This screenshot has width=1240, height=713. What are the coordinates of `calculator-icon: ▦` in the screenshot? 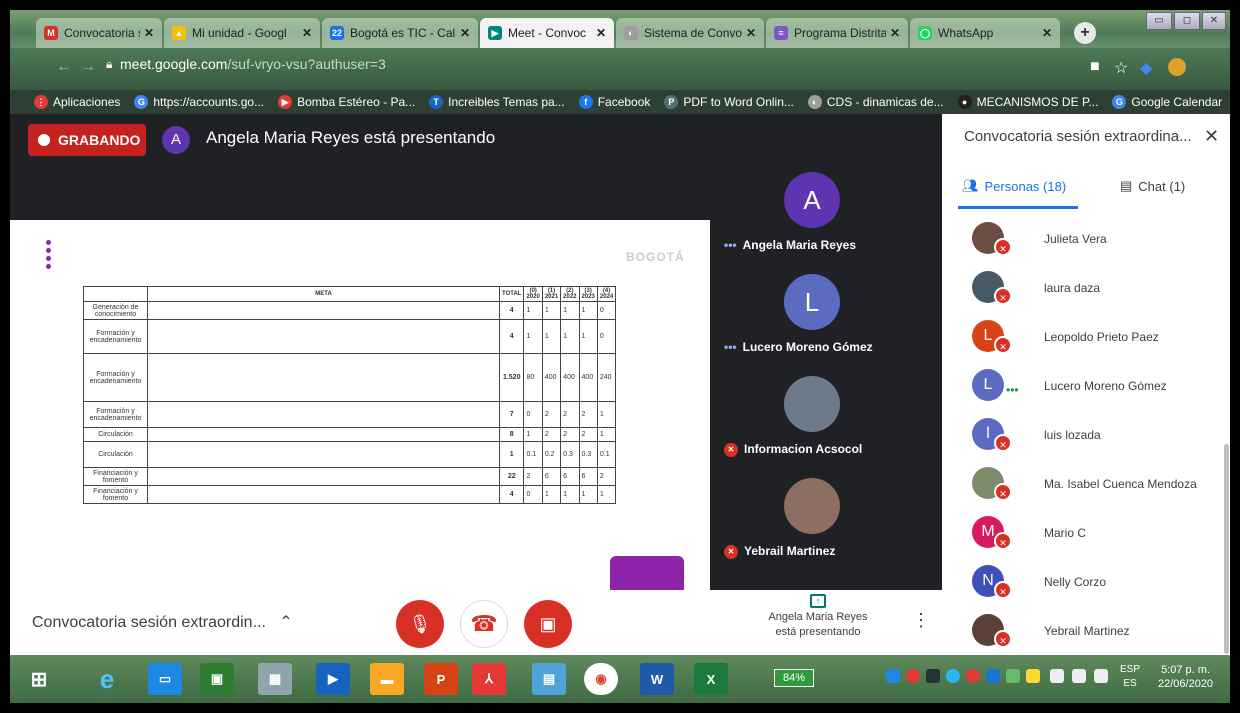 It's located at (275, 679).